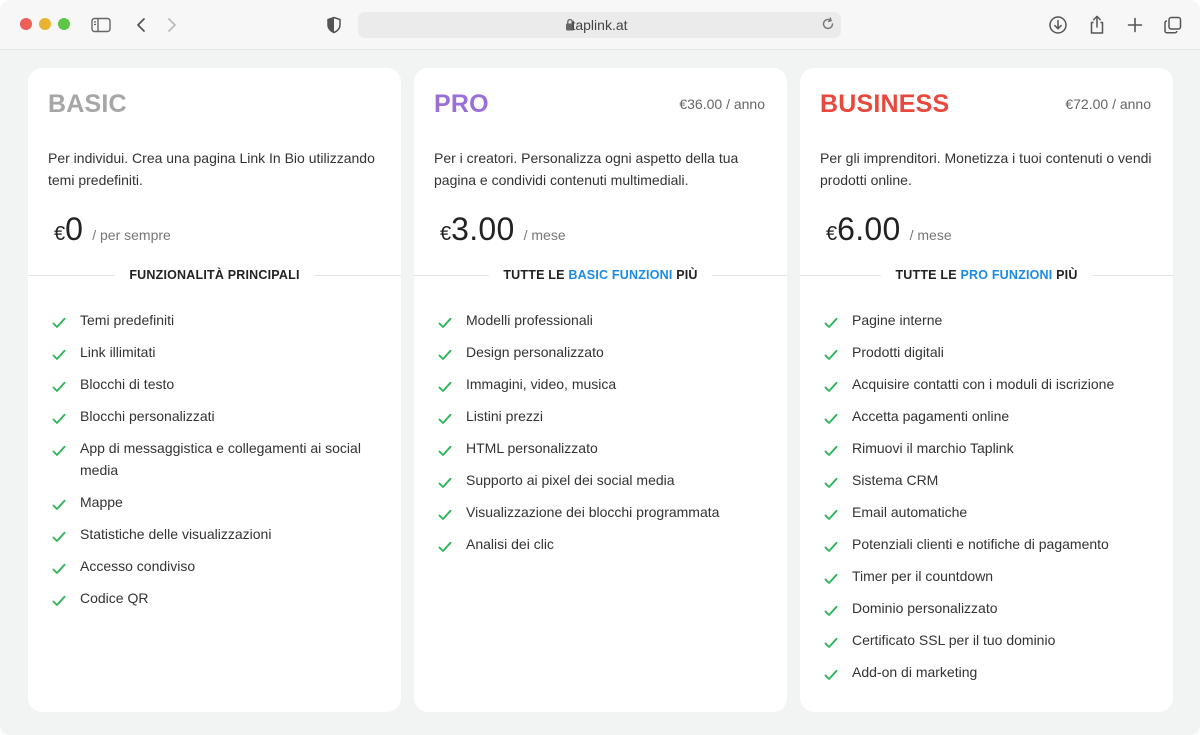 This screenshot has width=1200, height=735. What do you see at coordinates (74, 229) in the screenshot?
I see `price-amount: 0` at bounding box center [74, 229].